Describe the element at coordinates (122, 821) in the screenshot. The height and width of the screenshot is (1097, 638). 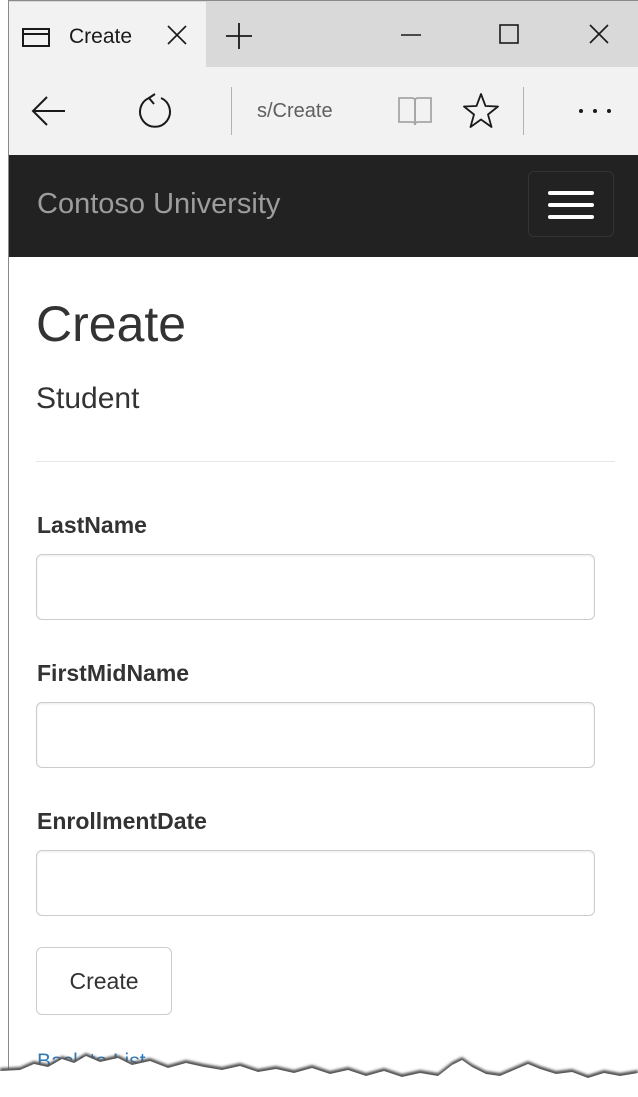
I see `enrollmentdate-label: EnrollmentDate` at that location.